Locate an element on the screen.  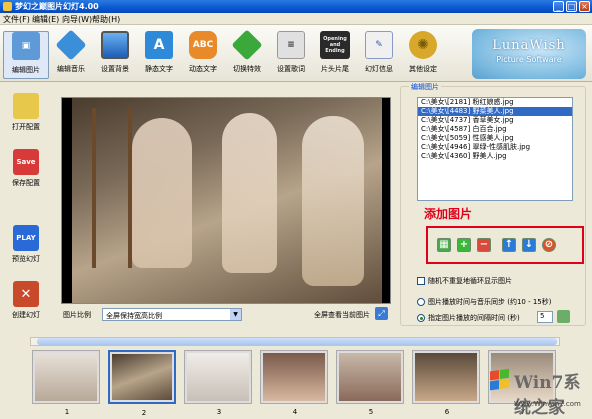
toolbar-edit-music: 编辑音乐 is located at coordinates (71, 54).